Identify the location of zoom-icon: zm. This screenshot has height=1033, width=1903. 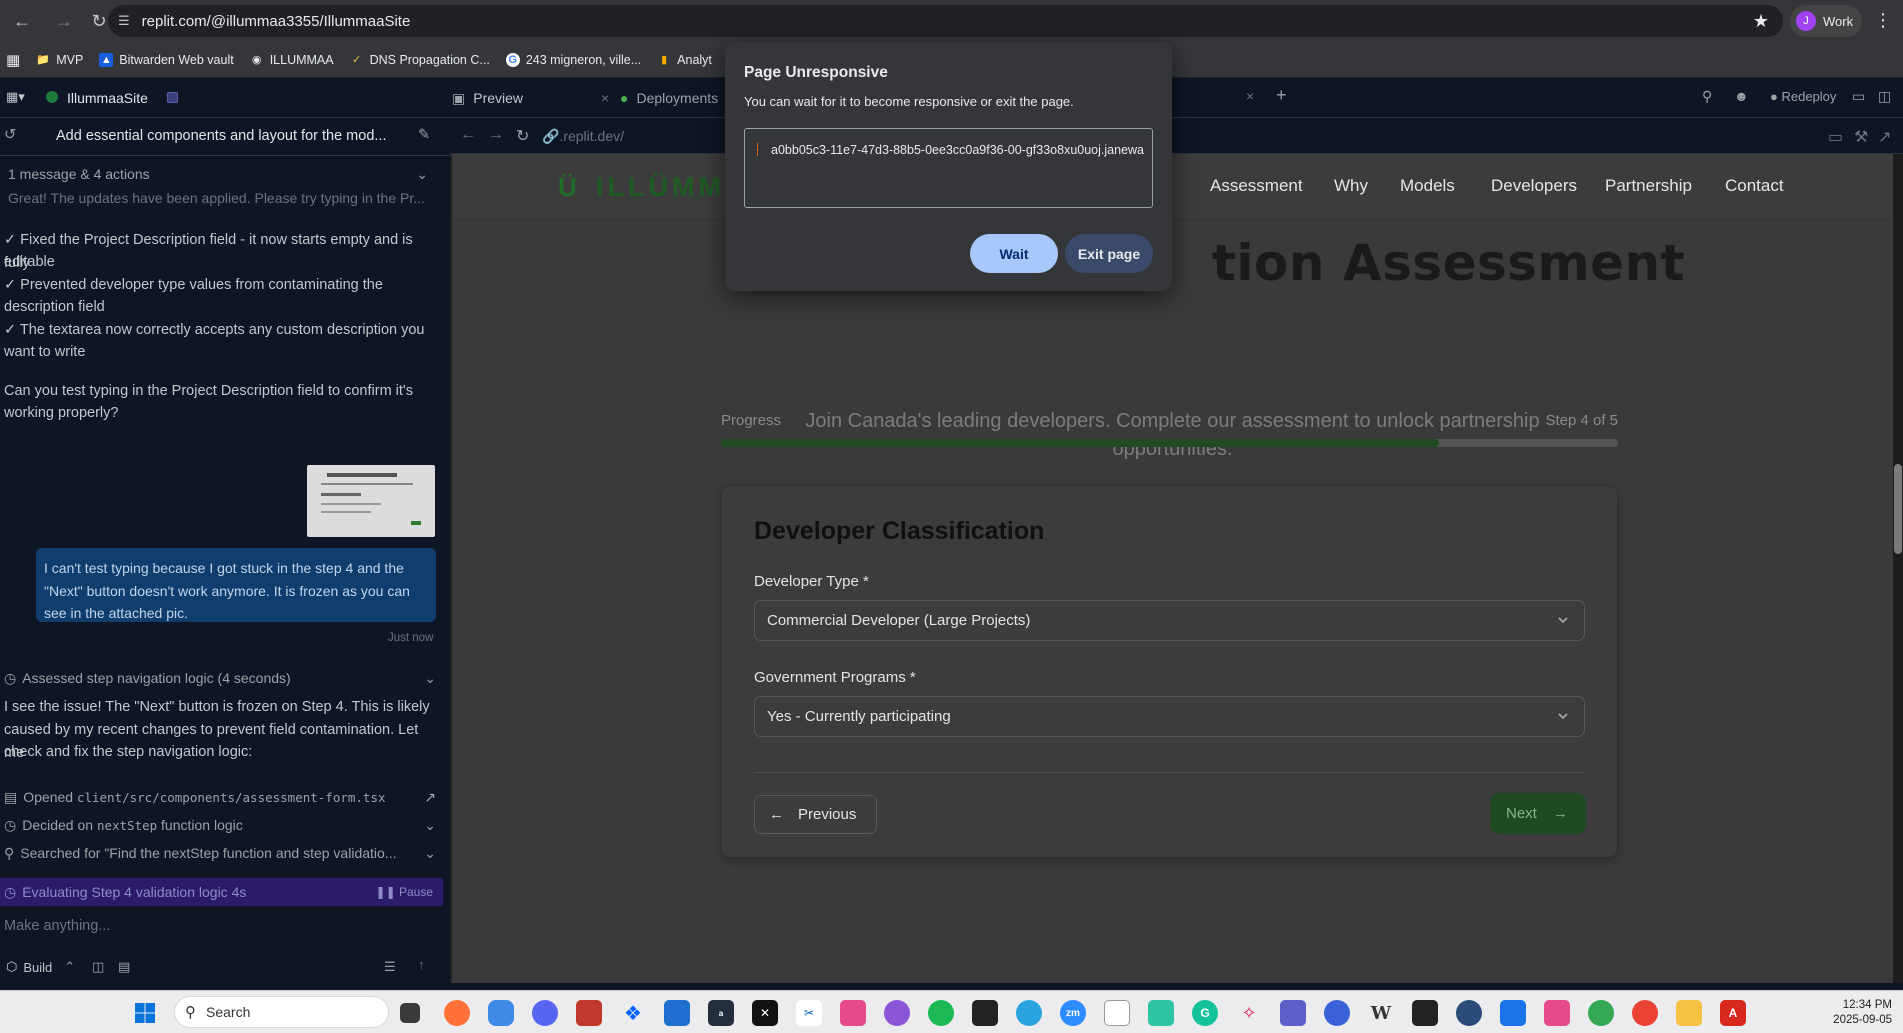
(1073, 1013).